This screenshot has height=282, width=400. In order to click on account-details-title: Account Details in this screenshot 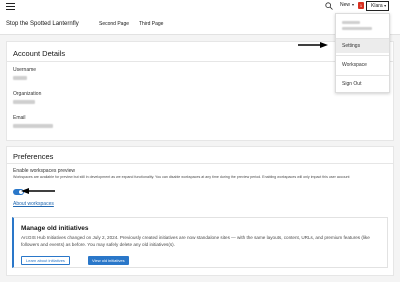, I will do `click(39, 53)`.